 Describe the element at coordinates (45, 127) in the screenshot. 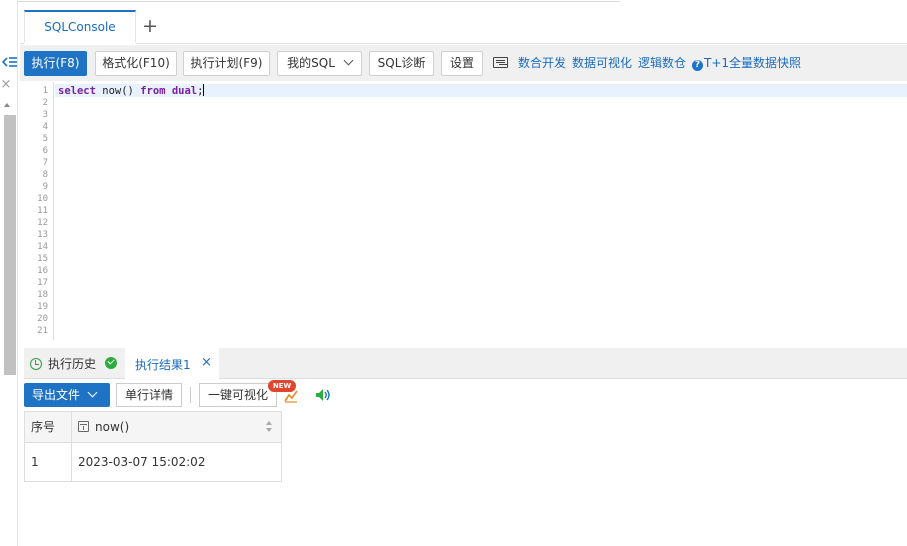

I see `line-number: 4` at that location.